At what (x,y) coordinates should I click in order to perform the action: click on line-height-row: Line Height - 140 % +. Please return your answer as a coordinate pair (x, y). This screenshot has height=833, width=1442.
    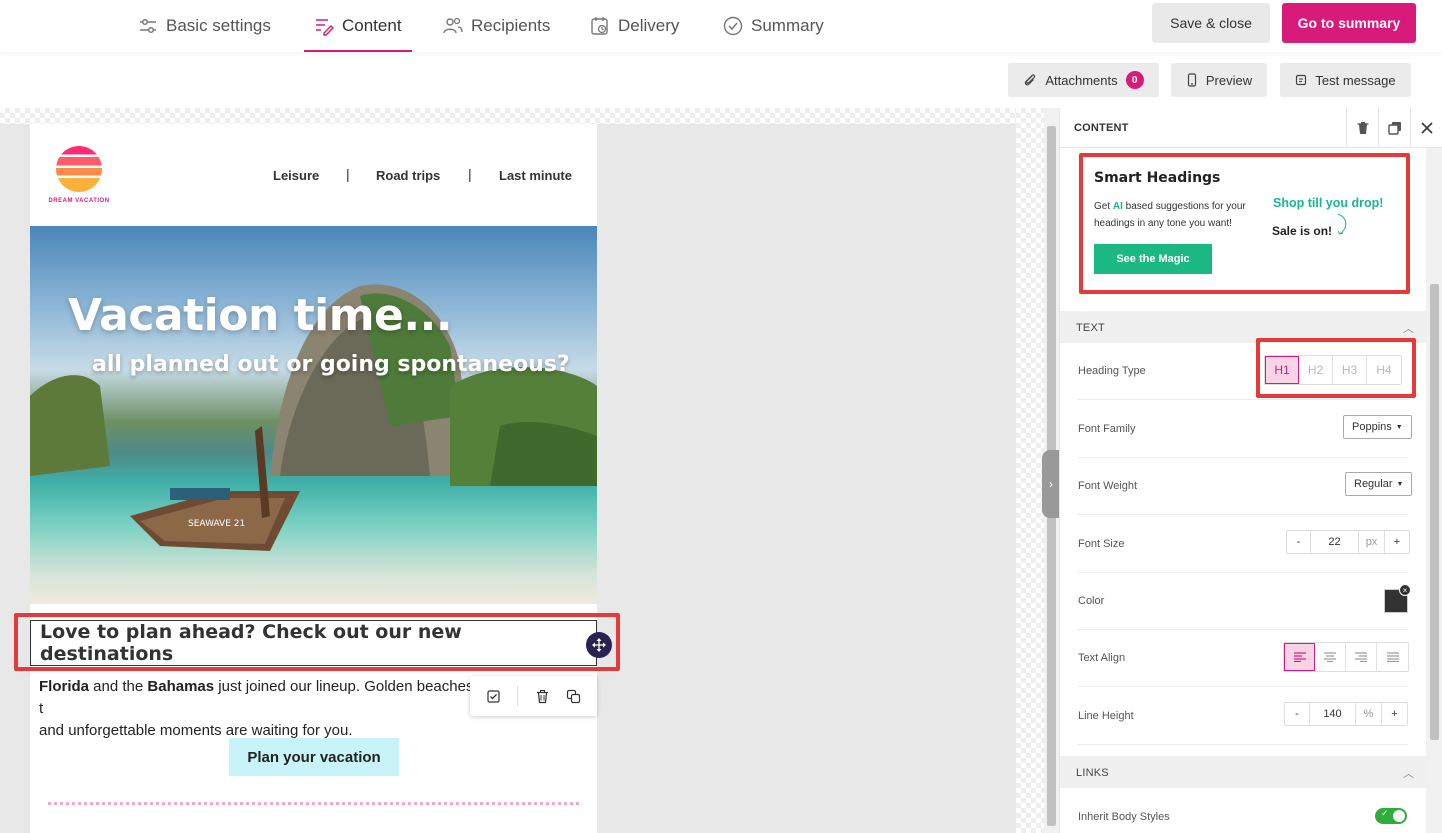
    Looking at the image, I should click on (1243, 716).